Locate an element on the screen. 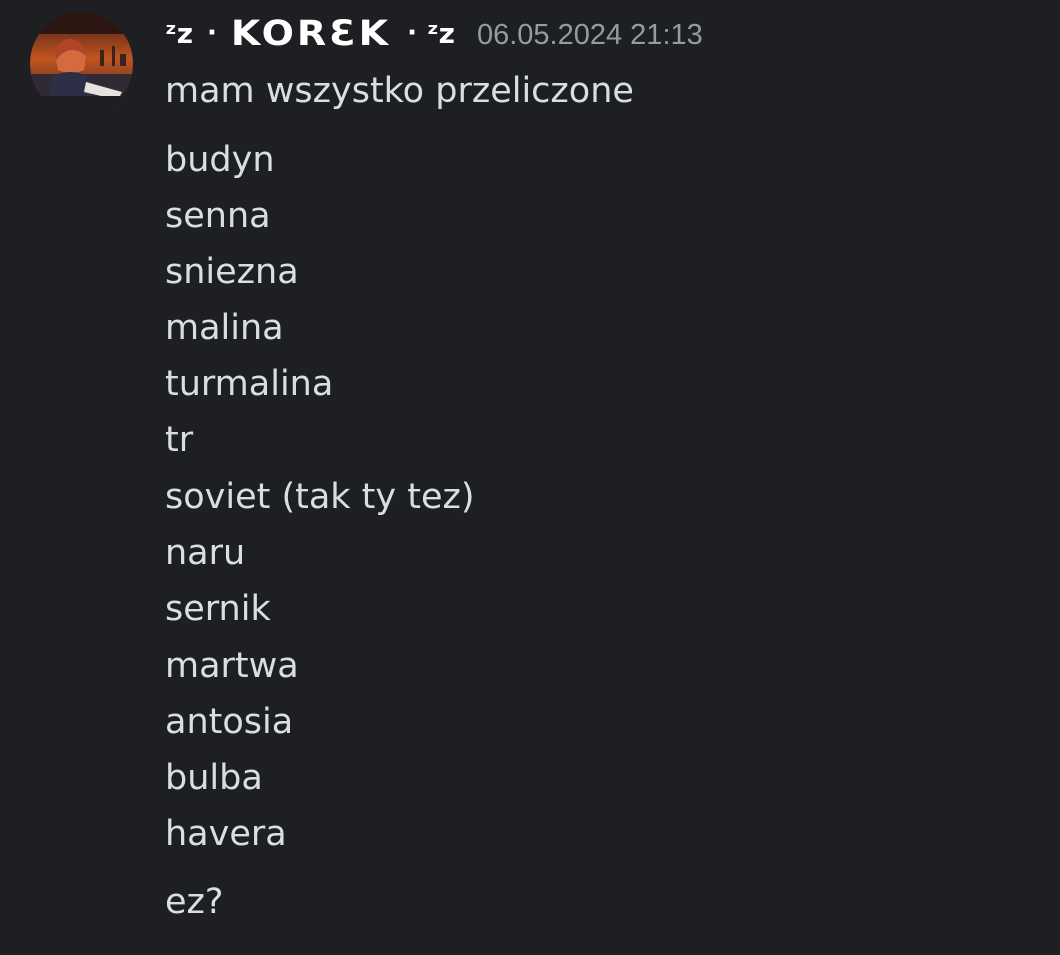 The width and height of the screenshot is (1060, 955). message-header: ᶻz · KORƐK · ᶻz 06.05.2024 21:13 is located at coordinates (434, 33).